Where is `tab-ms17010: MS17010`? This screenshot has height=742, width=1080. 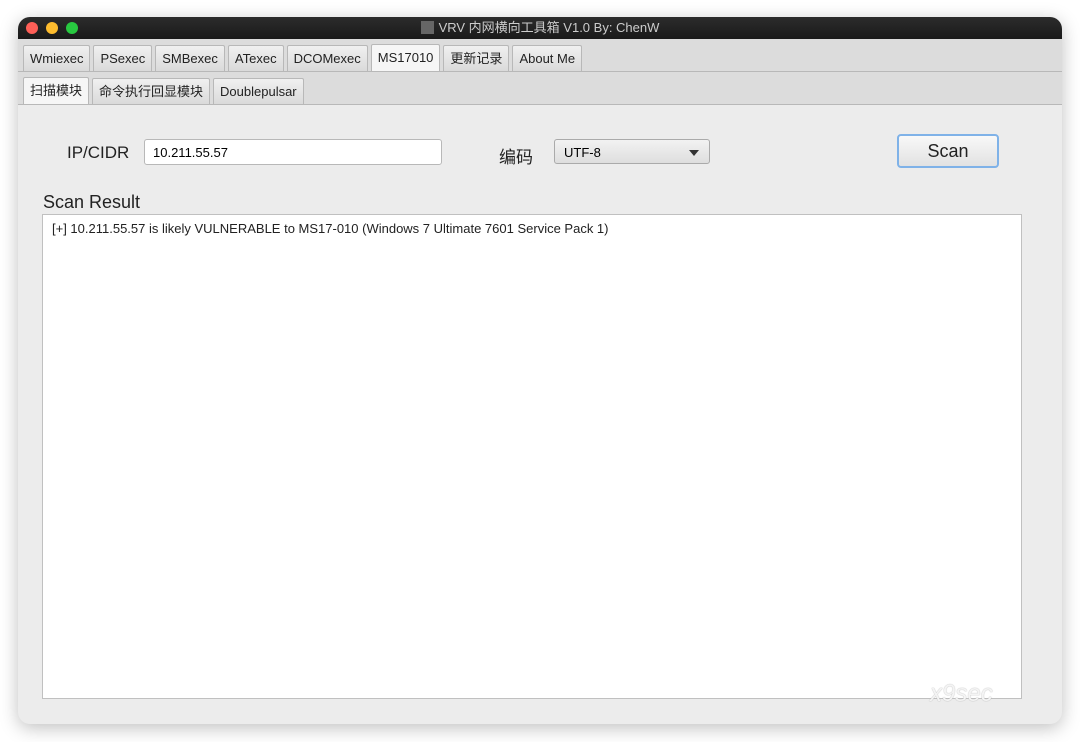
tab-ms17010: MS17010 is located at coordinates (405, 57).